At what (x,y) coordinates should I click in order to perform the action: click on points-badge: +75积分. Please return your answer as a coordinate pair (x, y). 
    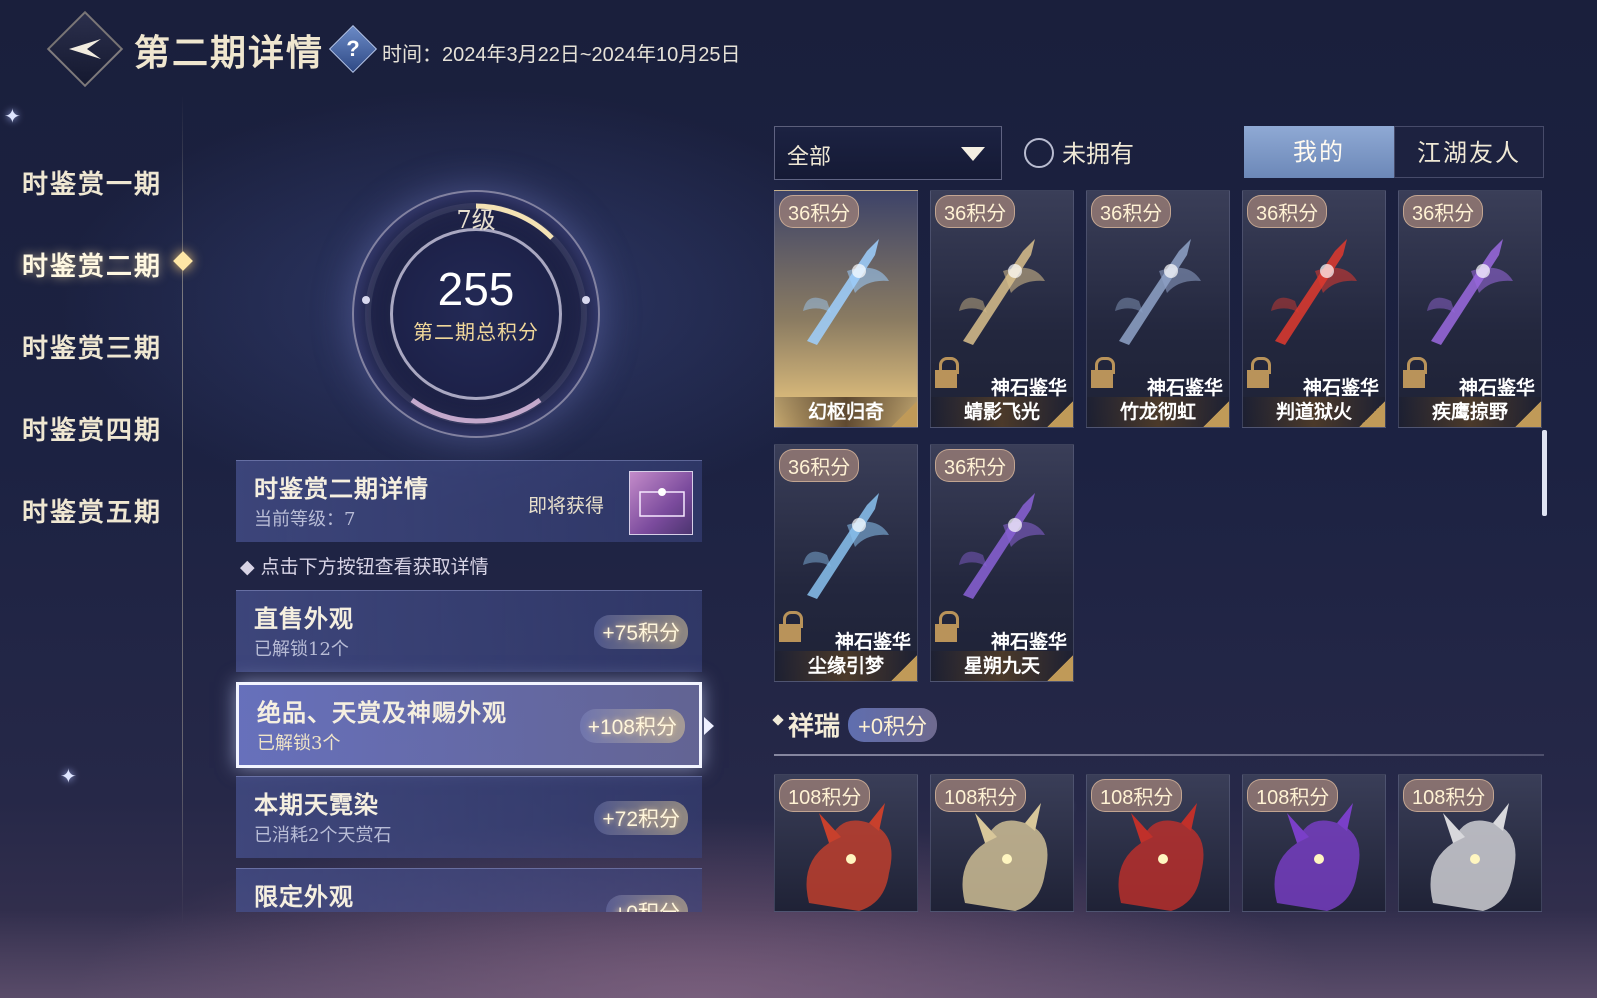
    Looking at the image, I should click on (641, 632).